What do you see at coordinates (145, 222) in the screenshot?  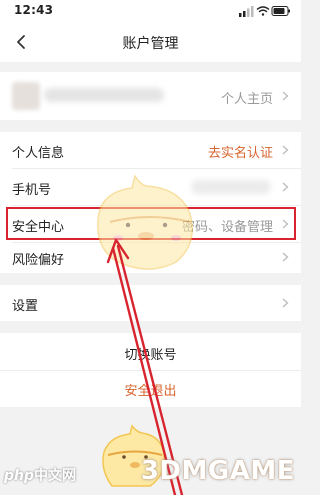 I see `mascot-sticker-icon` at bounding box center [145, 222].